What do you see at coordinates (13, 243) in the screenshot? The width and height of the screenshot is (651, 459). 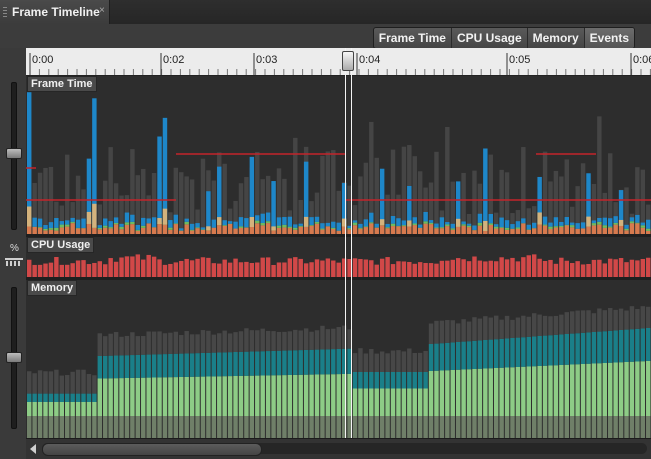 I see `left-gutter: %` at bounding box center [13, 243].